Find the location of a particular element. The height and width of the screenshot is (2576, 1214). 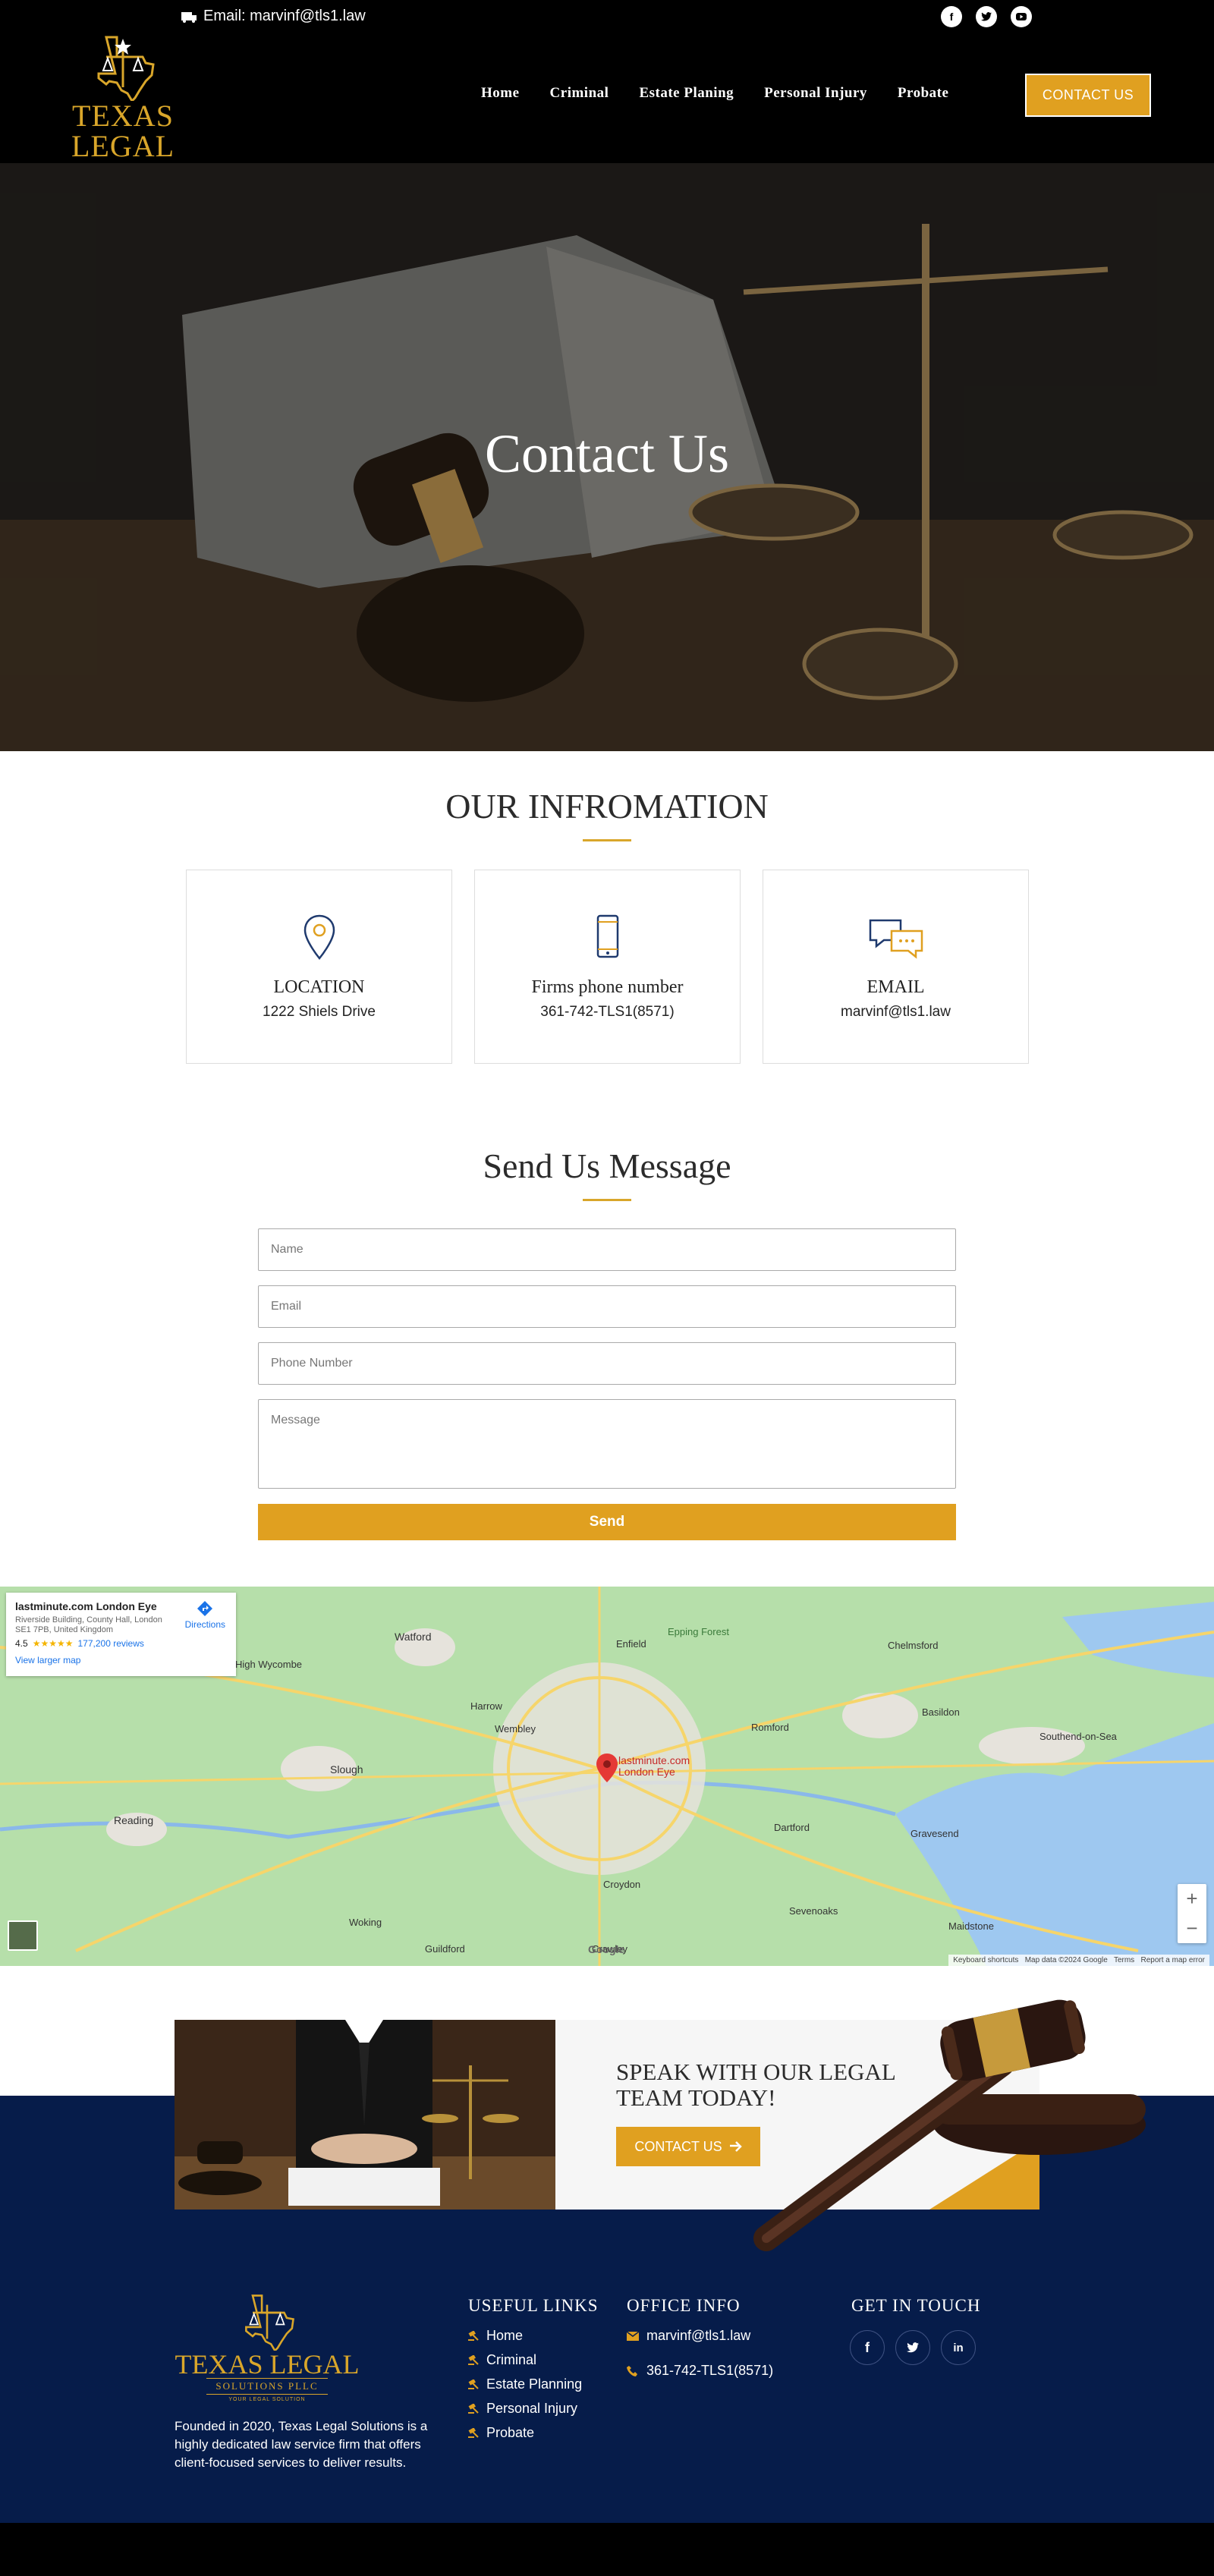

map-zoom-in-button: + is located at coordinates (1192, 1899).